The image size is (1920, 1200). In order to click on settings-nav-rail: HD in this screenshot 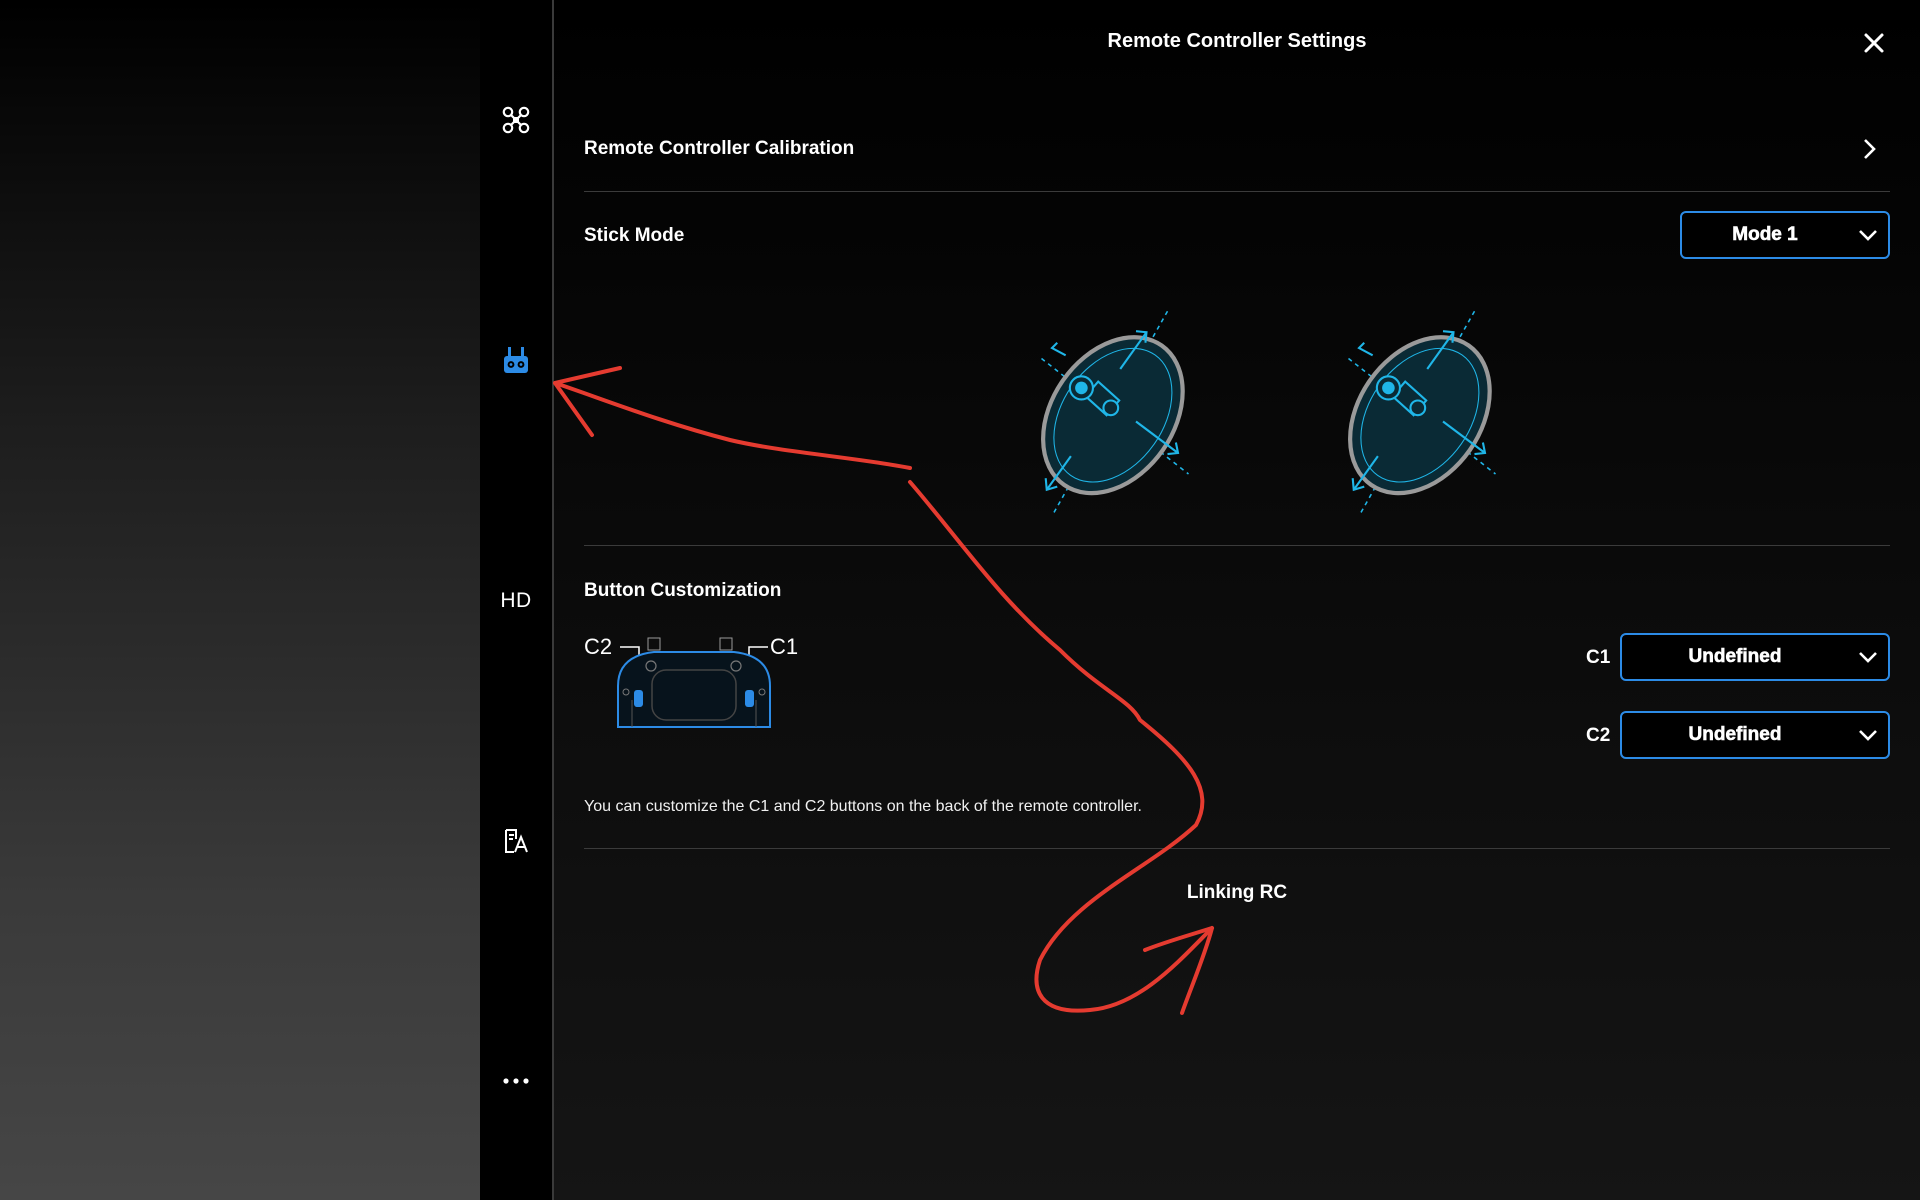, I will do `click(517, 600)`.